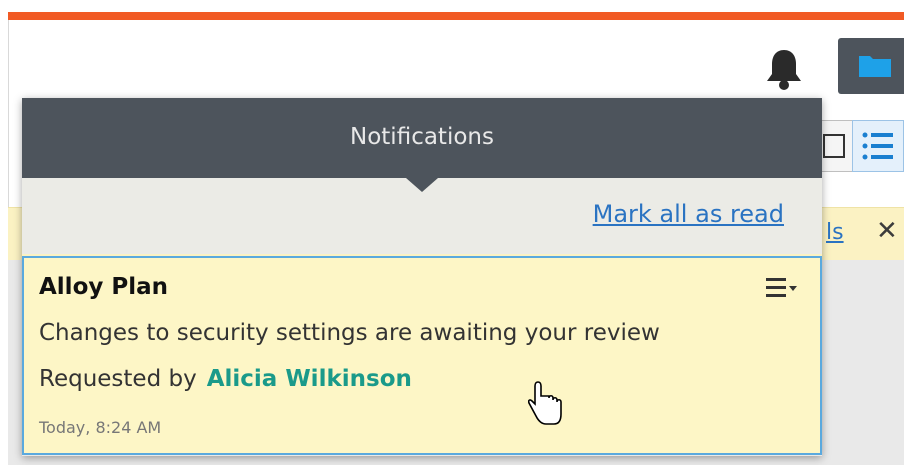 Image resolution: width=904 pixels, height=465 pixels. Describe the element at coordinates (309, 379) in the screenshot. I see `requester-user-link: Alicia Wilkinson` at that location.